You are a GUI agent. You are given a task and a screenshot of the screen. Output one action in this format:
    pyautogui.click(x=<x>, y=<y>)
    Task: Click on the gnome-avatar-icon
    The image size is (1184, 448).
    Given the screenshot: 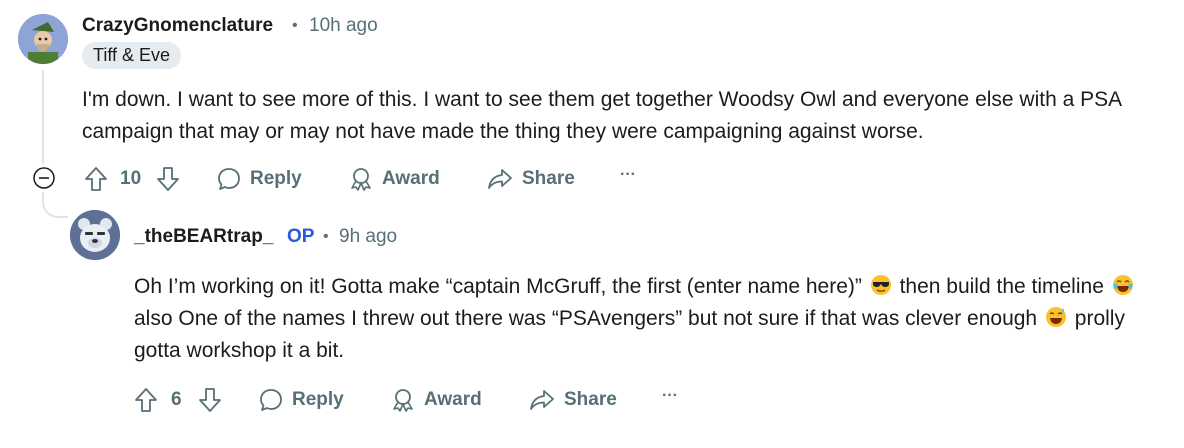 What is the action you would take?
    pyautogui.click(x=43, y=39)
    